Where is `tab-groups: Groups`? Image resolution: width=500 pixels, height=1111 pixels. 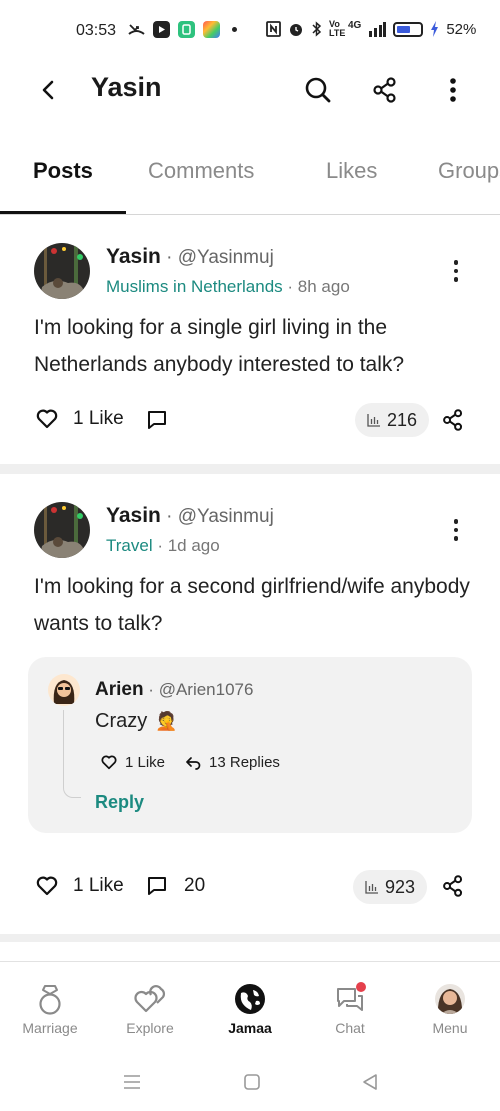
tab-groups: Groups is located at coordinates (469, 171).